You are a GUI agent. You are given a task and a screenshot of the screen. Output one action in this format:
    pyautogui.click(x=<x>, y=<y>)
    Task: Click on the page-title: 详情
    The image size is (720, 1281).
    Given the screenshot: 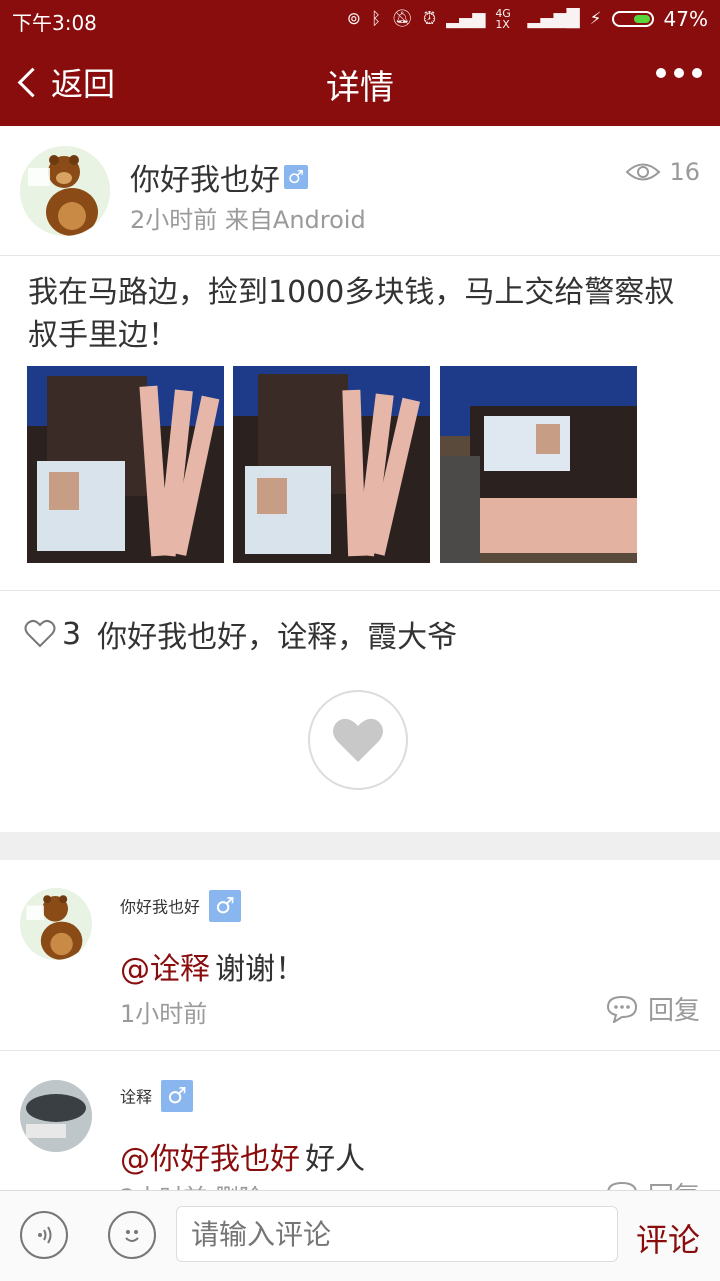 What is the action you would take?
    pyautogui.click(x=360, y=88)
    